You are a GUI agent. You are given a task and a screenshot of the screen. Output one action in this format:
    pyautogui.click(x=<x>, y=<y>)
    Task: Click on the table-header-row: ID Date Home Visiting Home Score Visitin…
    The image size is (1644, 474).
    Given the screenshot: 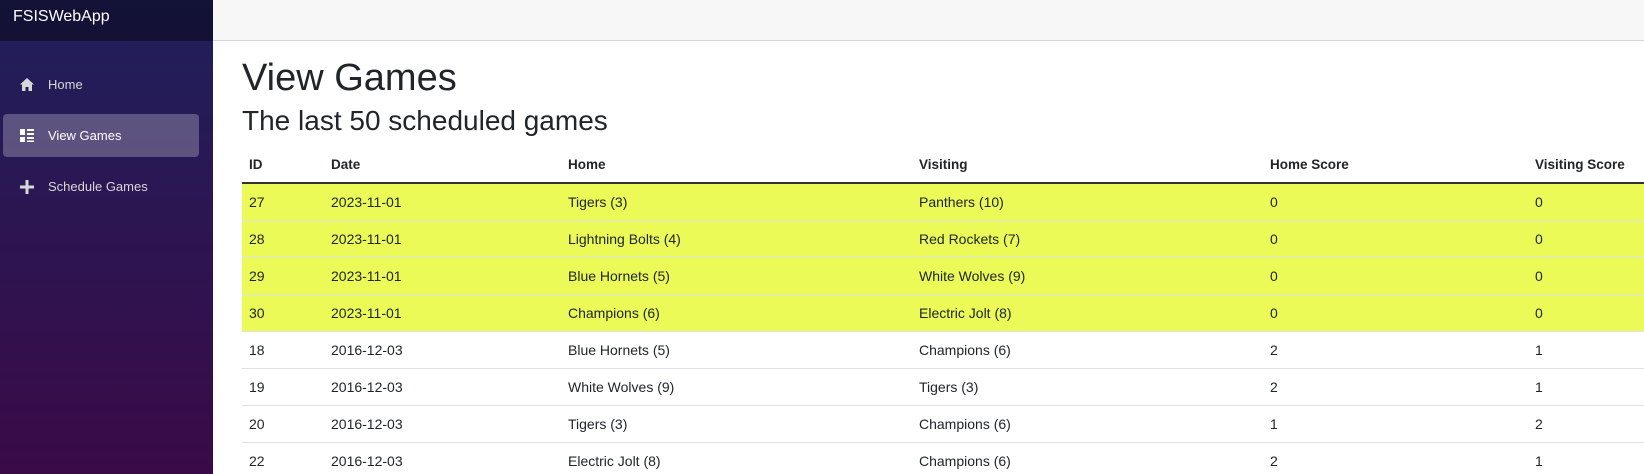 What is the action you would take?
    pyautogui.click(x=943, y=166)
    